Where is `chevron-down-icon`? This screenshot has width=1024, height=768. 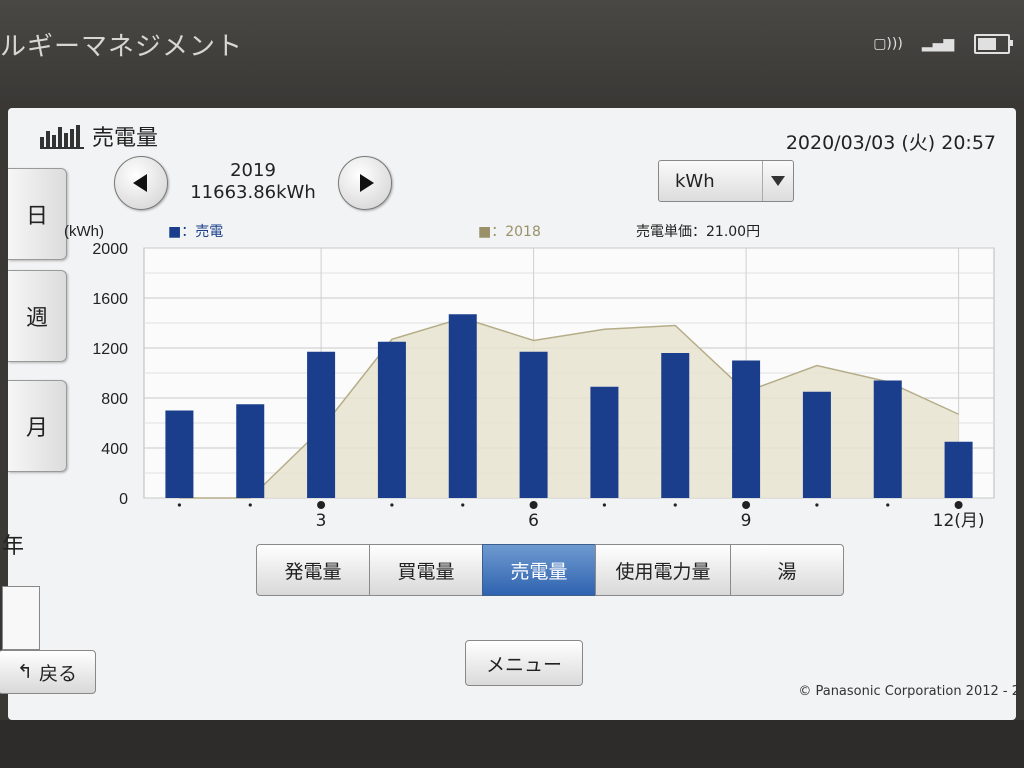
chevron-down-icon is located at coordinates (778, 181).